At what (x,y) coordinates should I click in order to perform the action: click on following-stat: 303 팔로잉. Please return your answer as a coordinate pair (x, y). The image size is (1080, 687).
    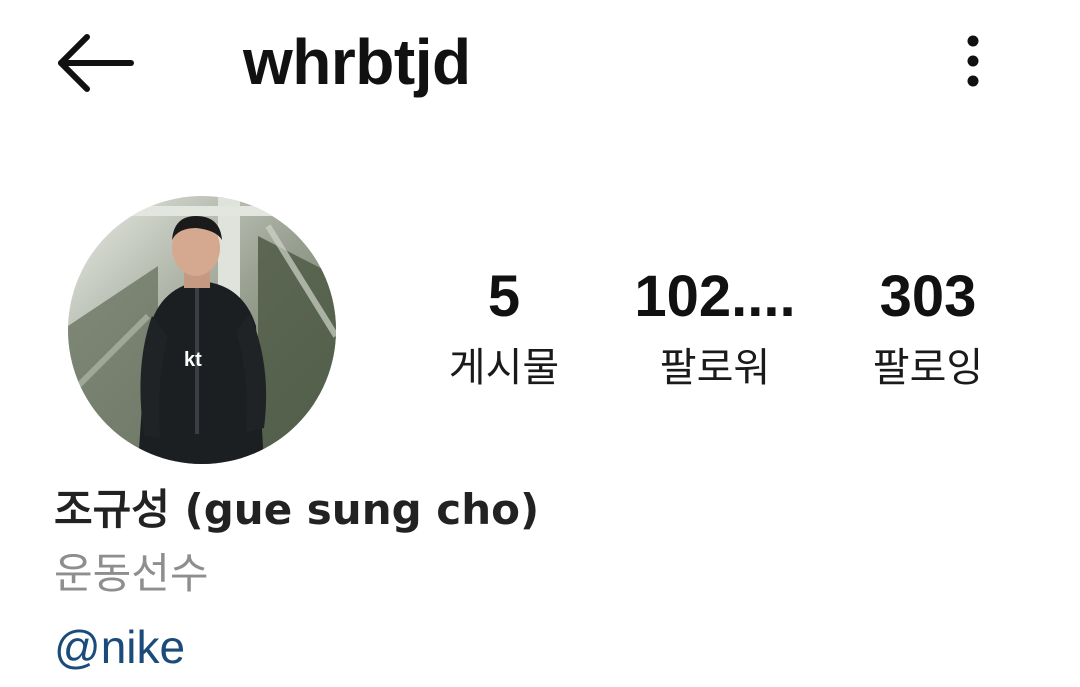
    Looking at the image, I should click on (928, 328).